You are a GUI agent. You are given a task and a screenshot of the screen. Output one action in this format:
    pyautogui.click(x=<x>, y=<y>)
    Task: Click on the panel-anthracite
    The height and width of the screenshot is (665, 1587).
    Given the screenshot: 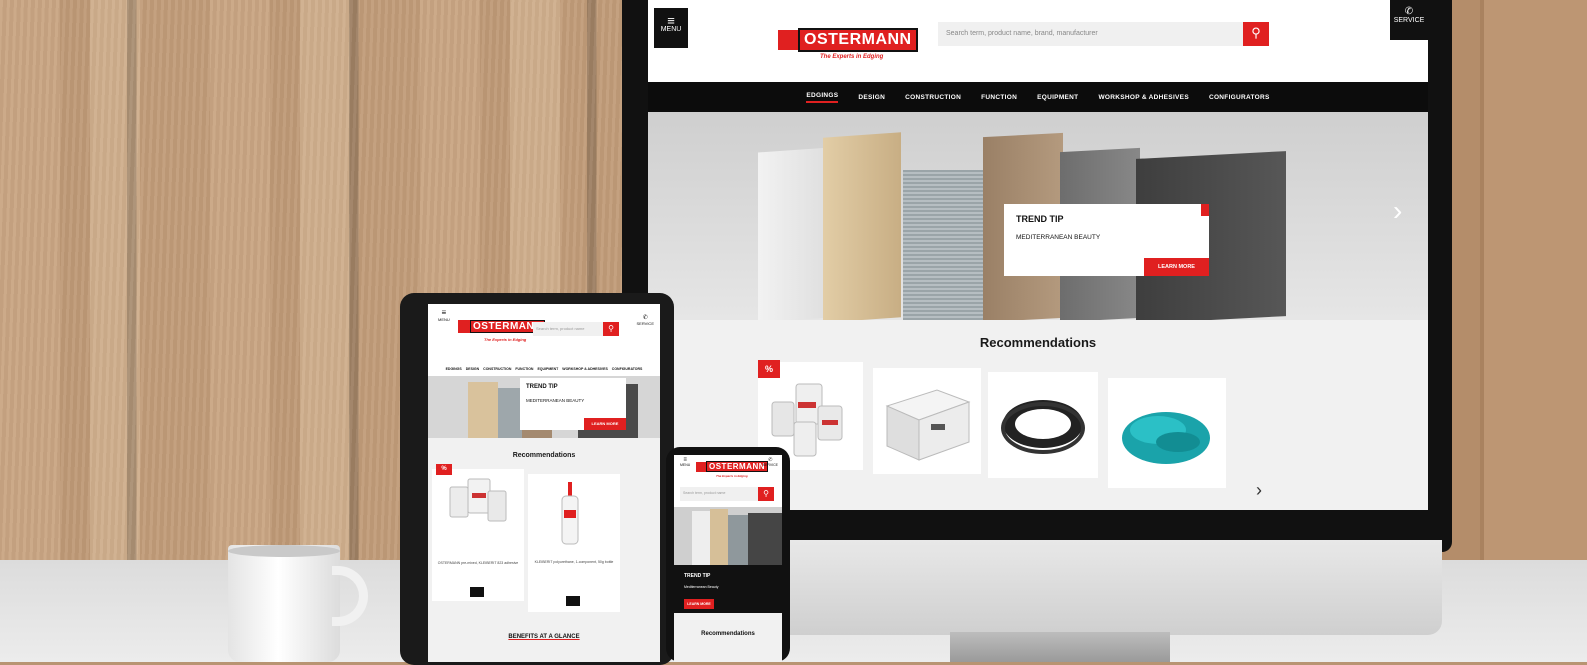 What is the action you would take?
    pyautogui.click(x=765, y=539)
    